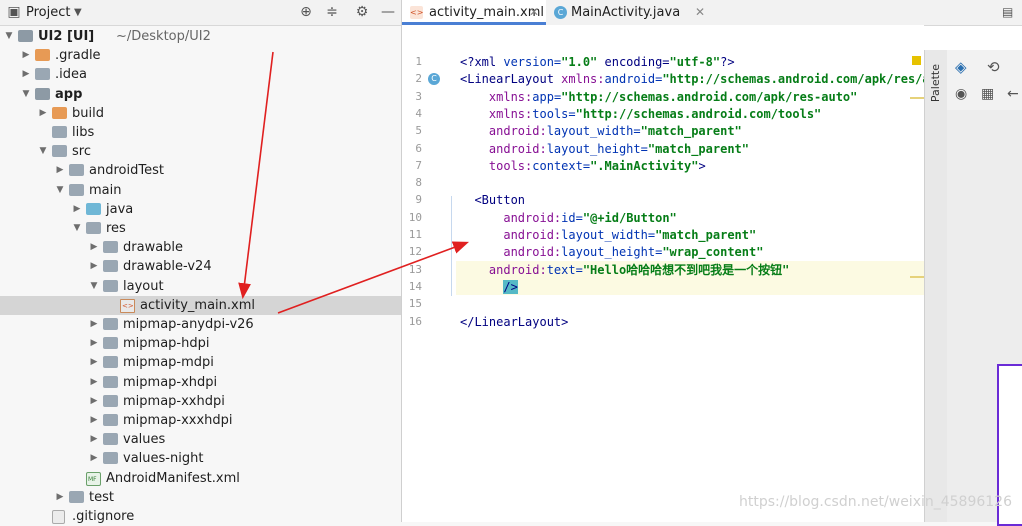  What do you see at coordinates (415, 321) in the screenshot?
I see `line-number: 16` at bounding box center [415, 321].